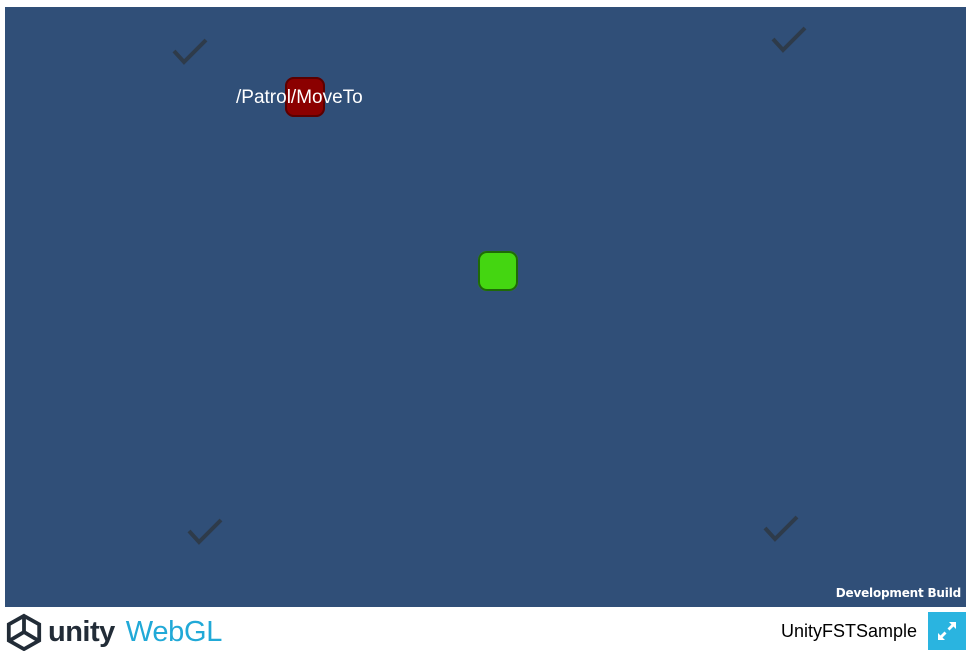 Image resolution: width=971 pixels, height=659 pixels. Describe the element at coordinates (898, 593) in the screenshot. I see `development-build-label: Development Build` at that location.